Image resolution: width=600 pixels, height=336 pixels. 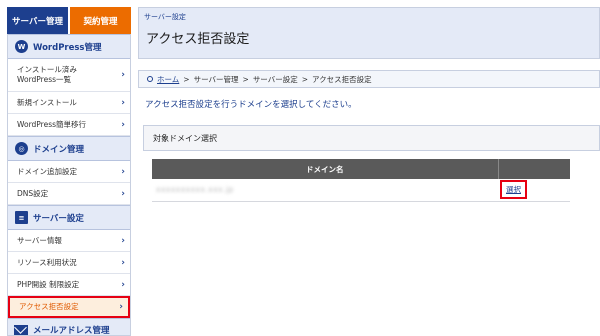 I want to click on sidebar-item-new-install: 新規インストール ›, so click(x=69, y=103).